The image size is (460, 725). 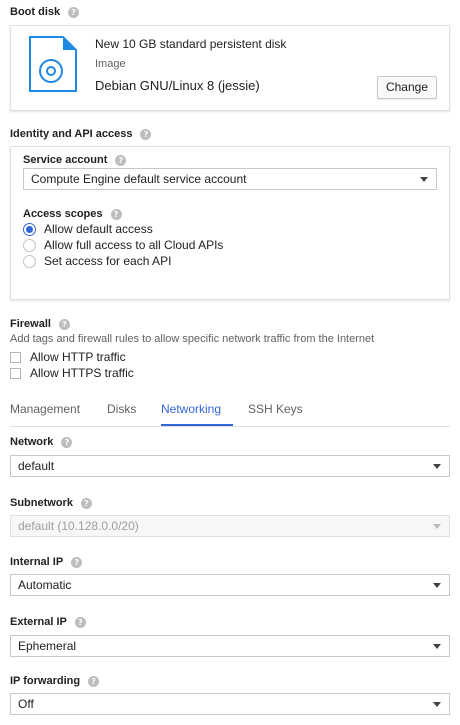 I want to click on internal-ip-label: Internal IP ?, so click(x=46, y=562).